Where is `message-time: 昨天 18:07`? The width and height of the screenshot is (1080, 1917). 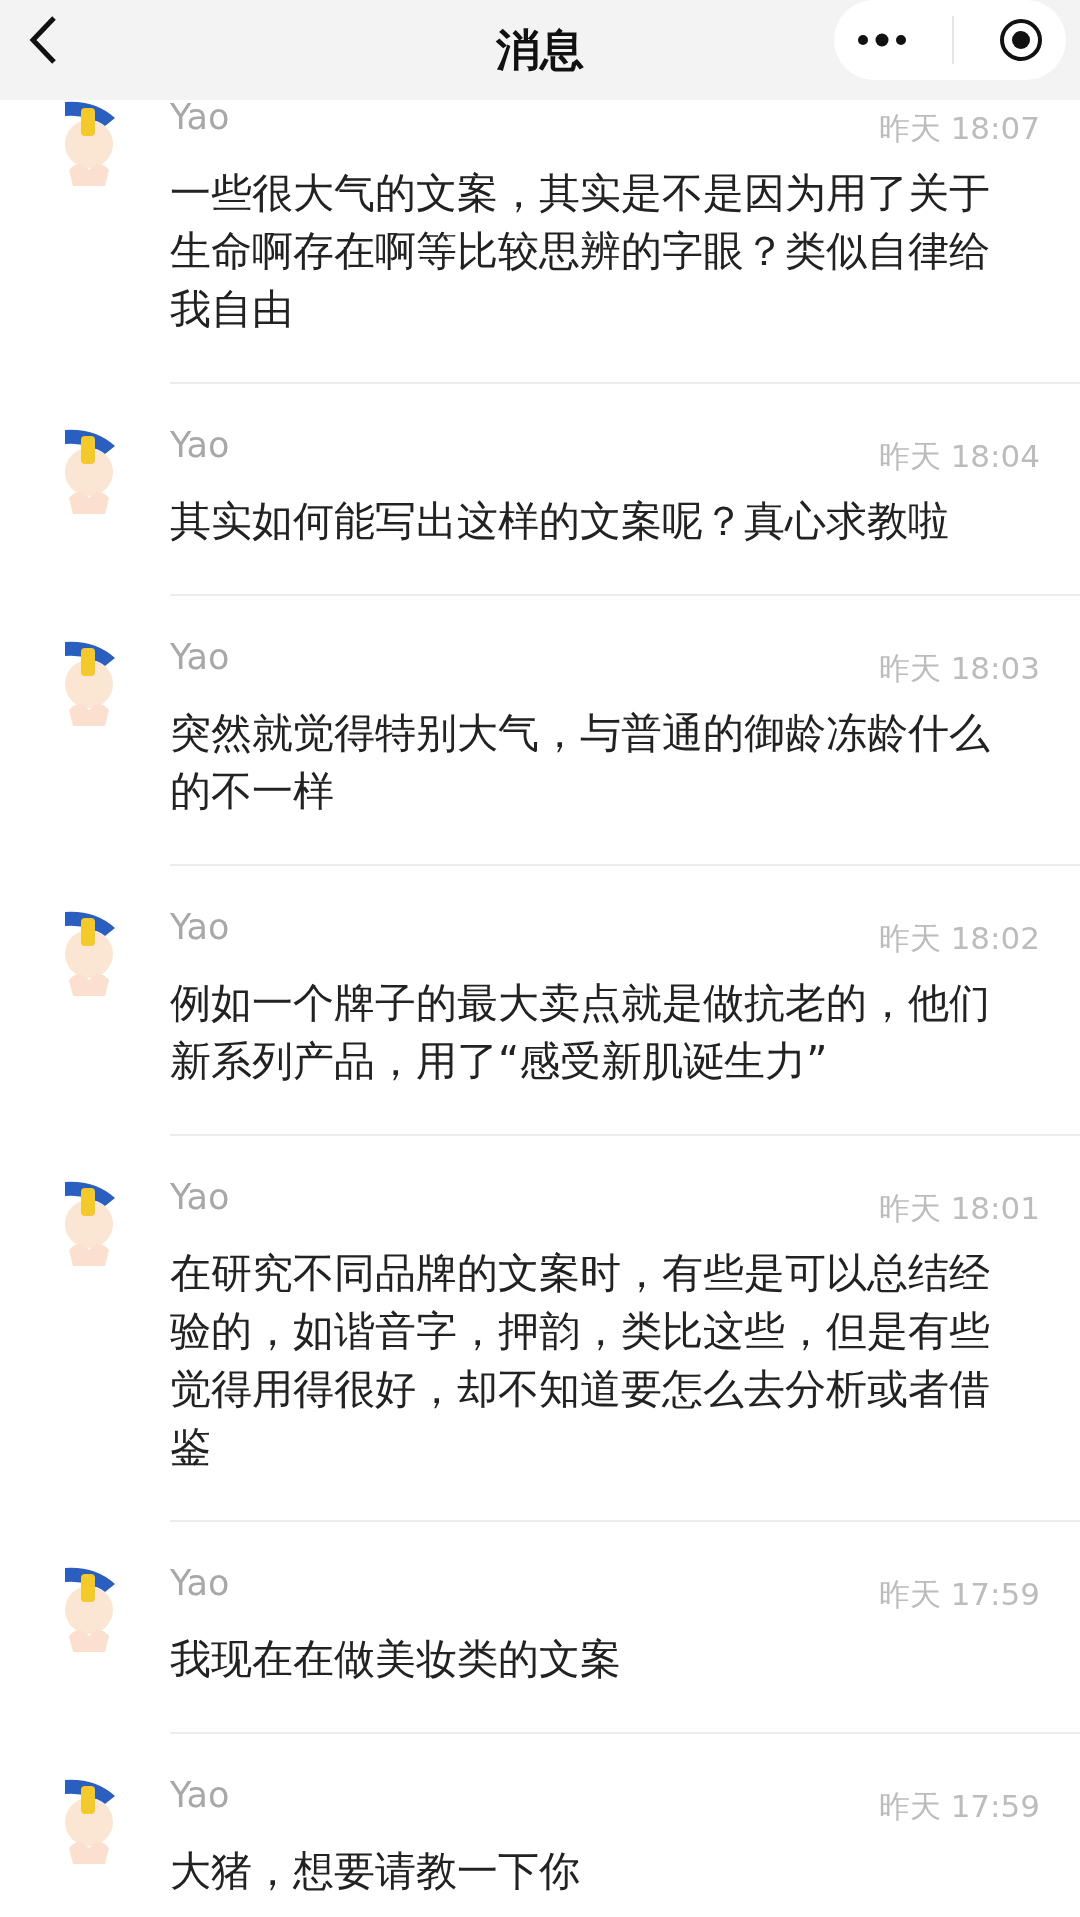 message-time: 昨天 18:07 is located at coordinates (959, 128).